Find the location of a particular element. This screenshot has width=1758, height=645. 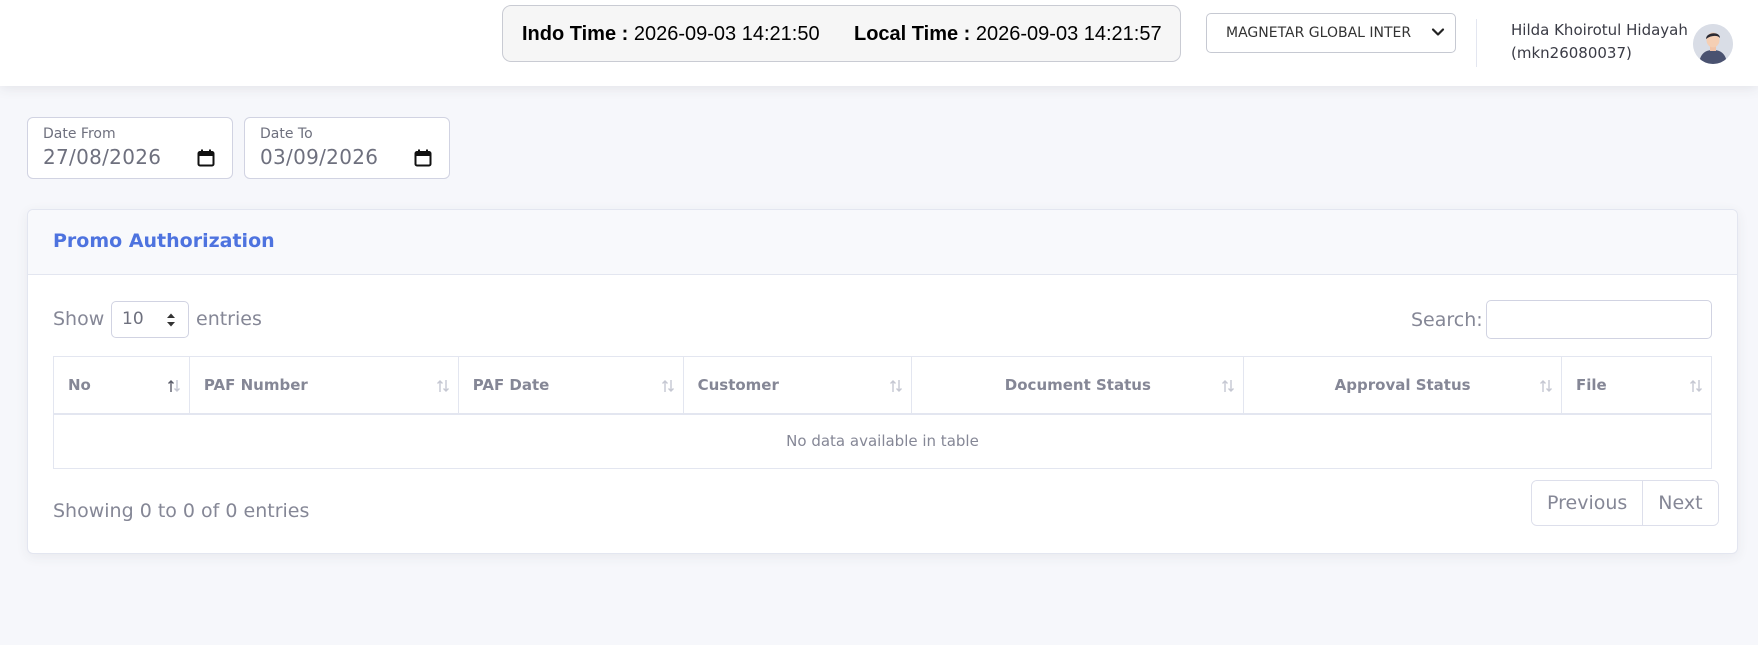

card-title: Promo Authorization is located at coordinates (164, 241).